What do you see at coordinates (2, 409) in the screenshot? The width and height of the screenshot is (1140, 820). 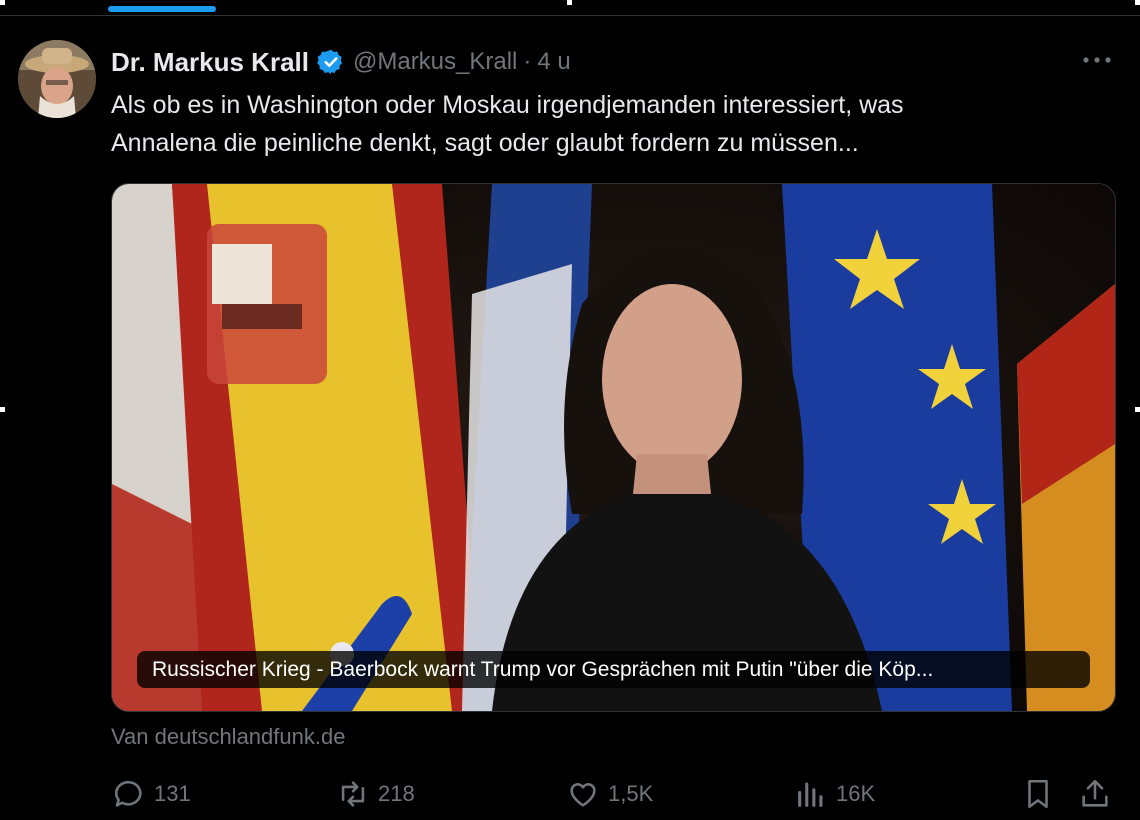 I see `resize-handle-left` at bounding box center [2, 409].